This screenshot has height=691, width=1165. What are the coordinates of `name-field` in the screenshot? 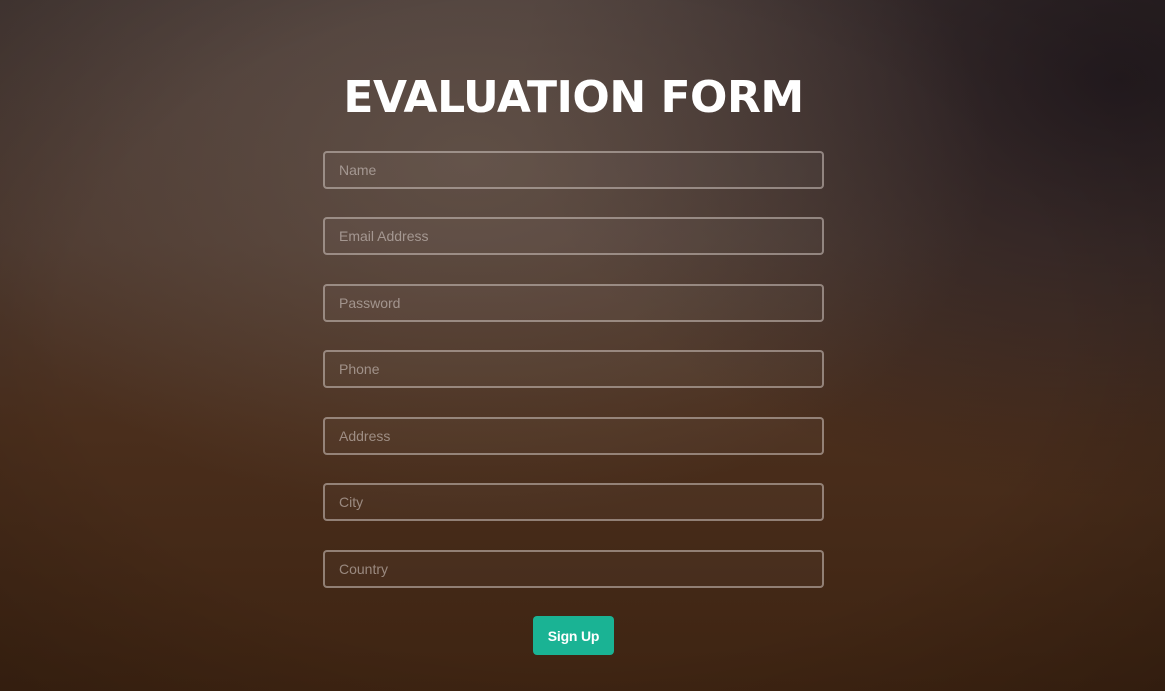 It's located at (573, 170).